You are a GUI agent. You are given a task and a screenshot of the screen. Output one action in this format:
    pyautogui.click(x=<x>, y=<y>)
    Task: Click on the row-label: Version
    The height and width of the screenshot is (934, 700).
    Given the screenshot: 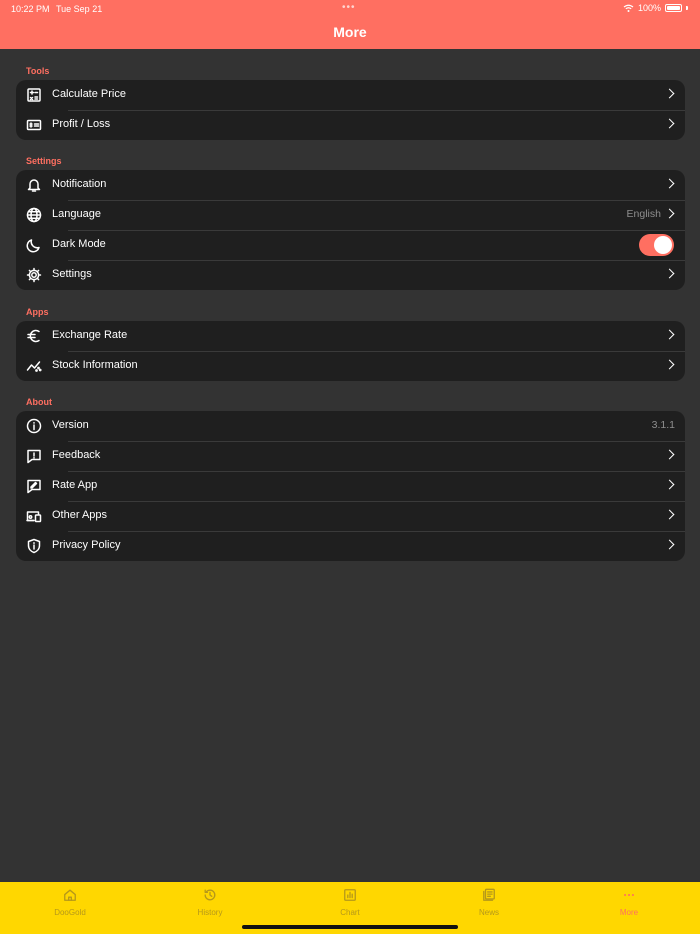 What is the action you would take?
    pyautogui.click(x=70, y=425)
    